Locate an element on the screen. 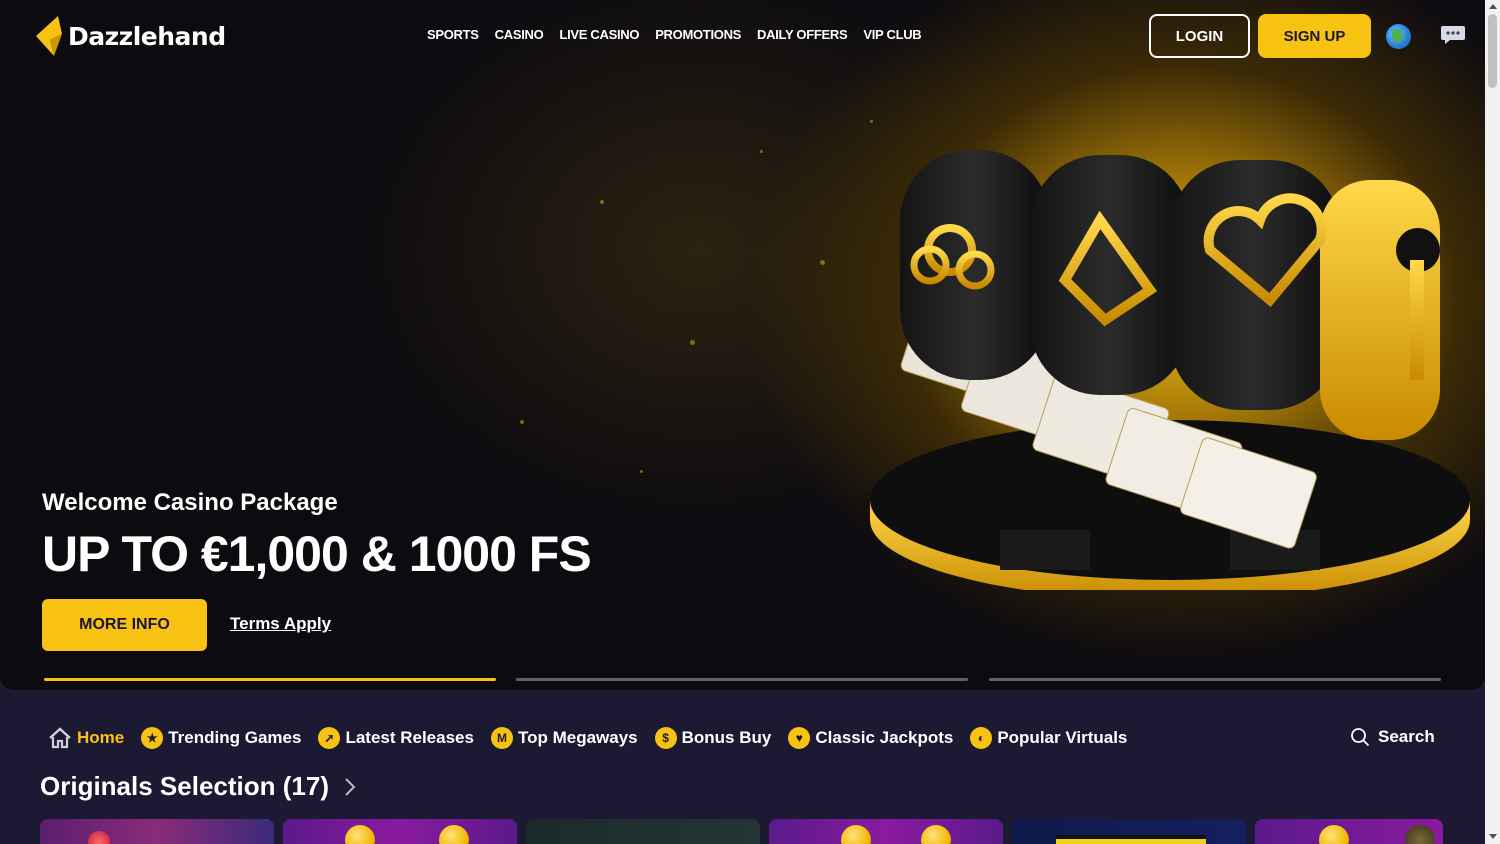 The width and height of the screenshot is (1500, 844). brand-name: Dazzlehand is located at coordinates (147, 36).